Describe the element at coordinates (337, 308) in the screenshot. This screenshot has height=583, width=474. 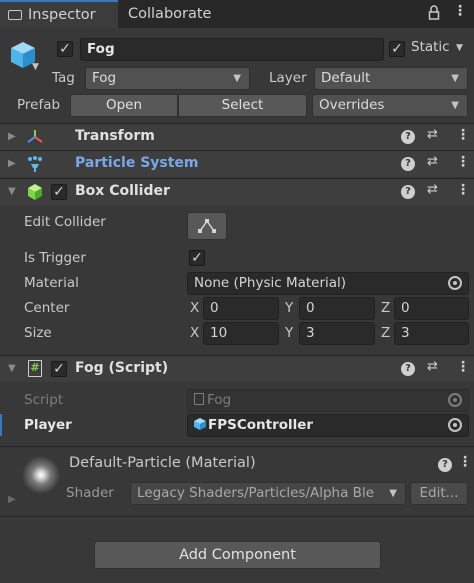
I see `center-y-field: 0` at that location.